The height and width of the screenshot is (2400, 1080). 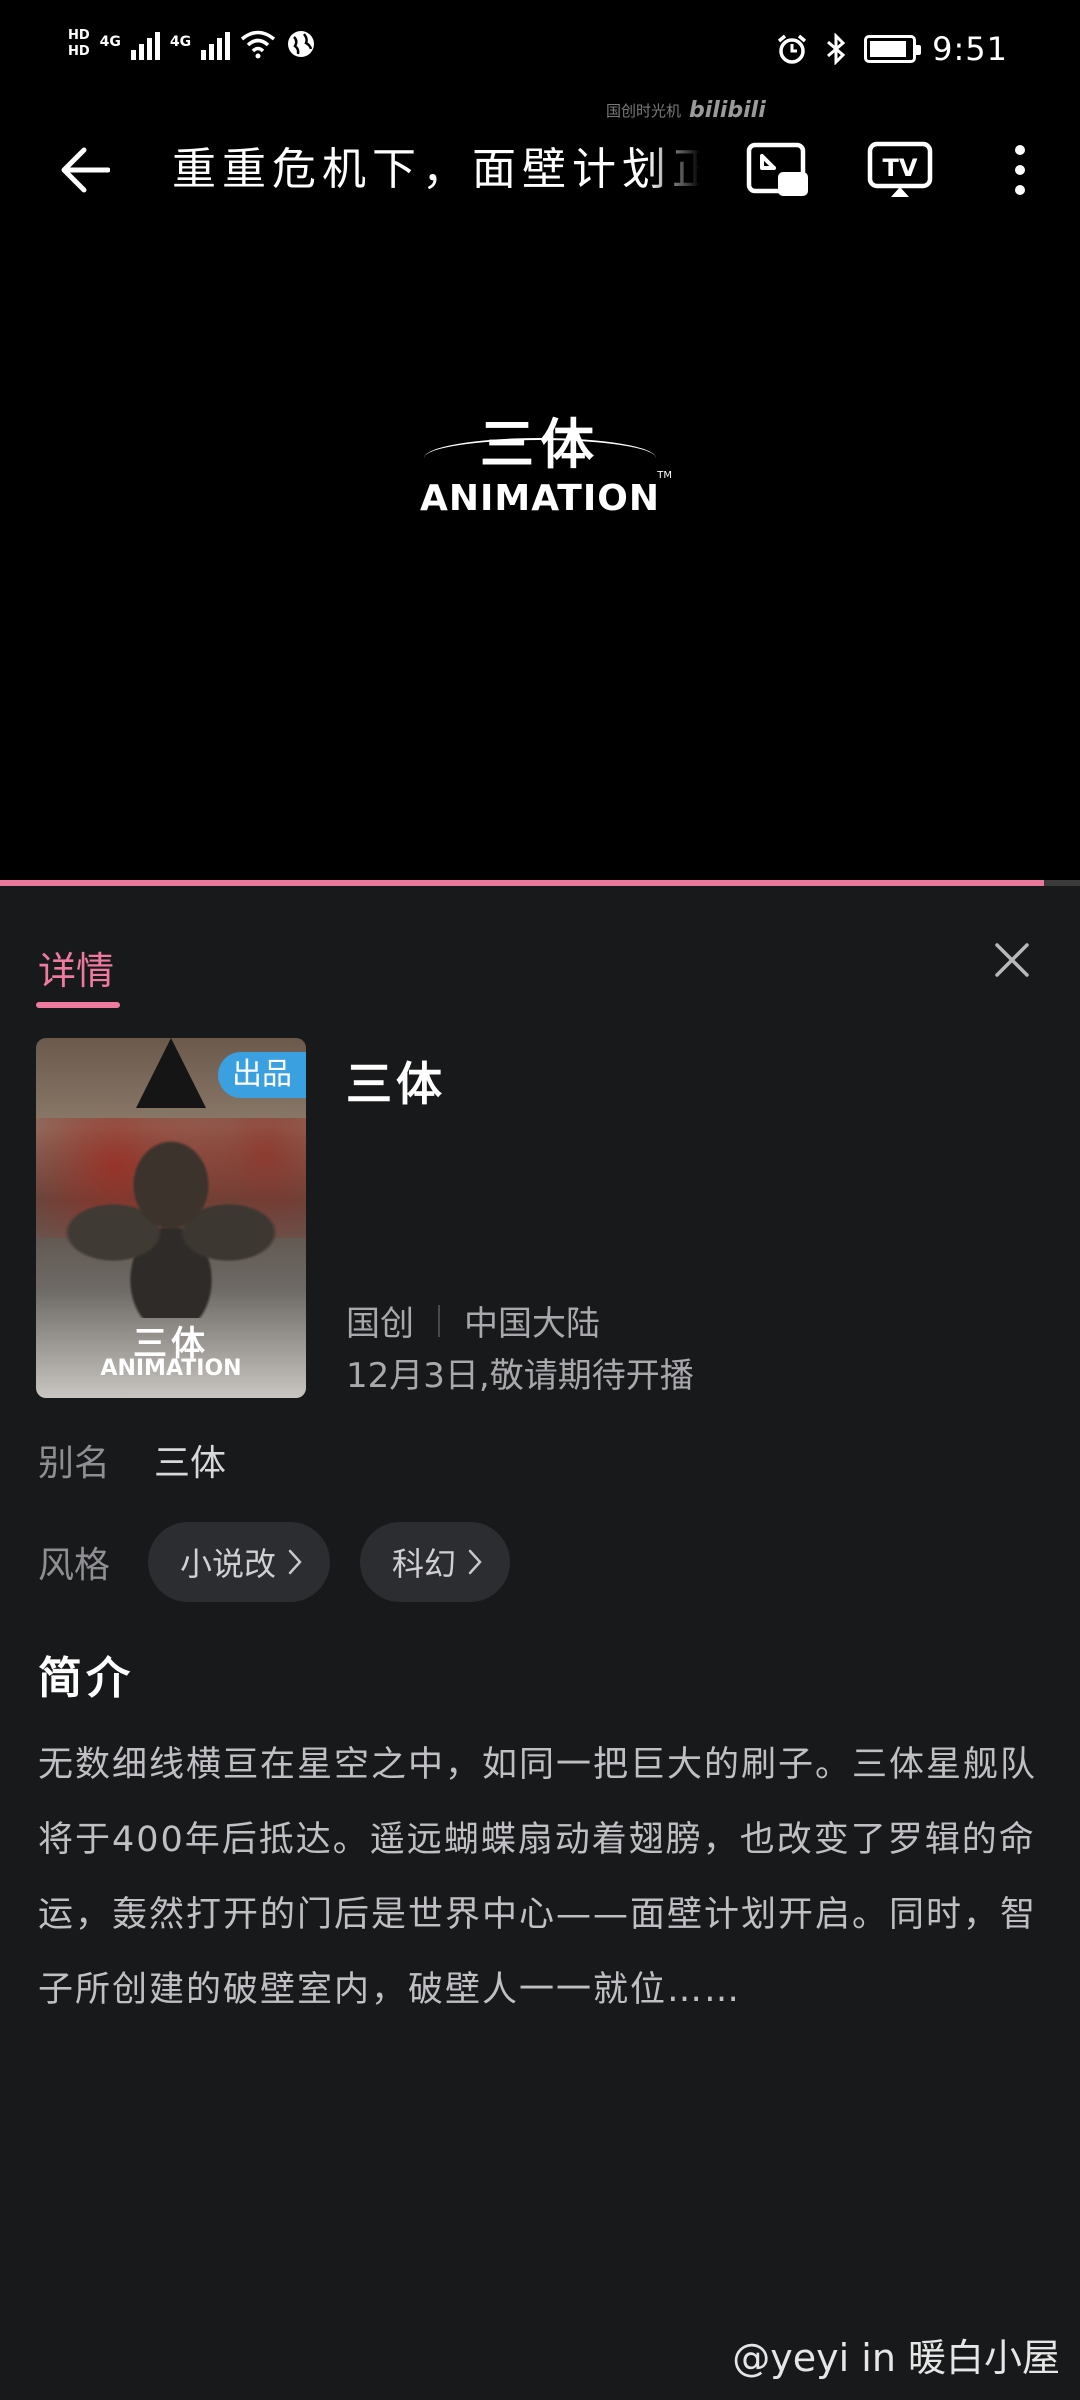 What do you see at coordinates (396, 1084) in the screenshot?
I see `show-title: 三体` at bounding box center [396, 1084].